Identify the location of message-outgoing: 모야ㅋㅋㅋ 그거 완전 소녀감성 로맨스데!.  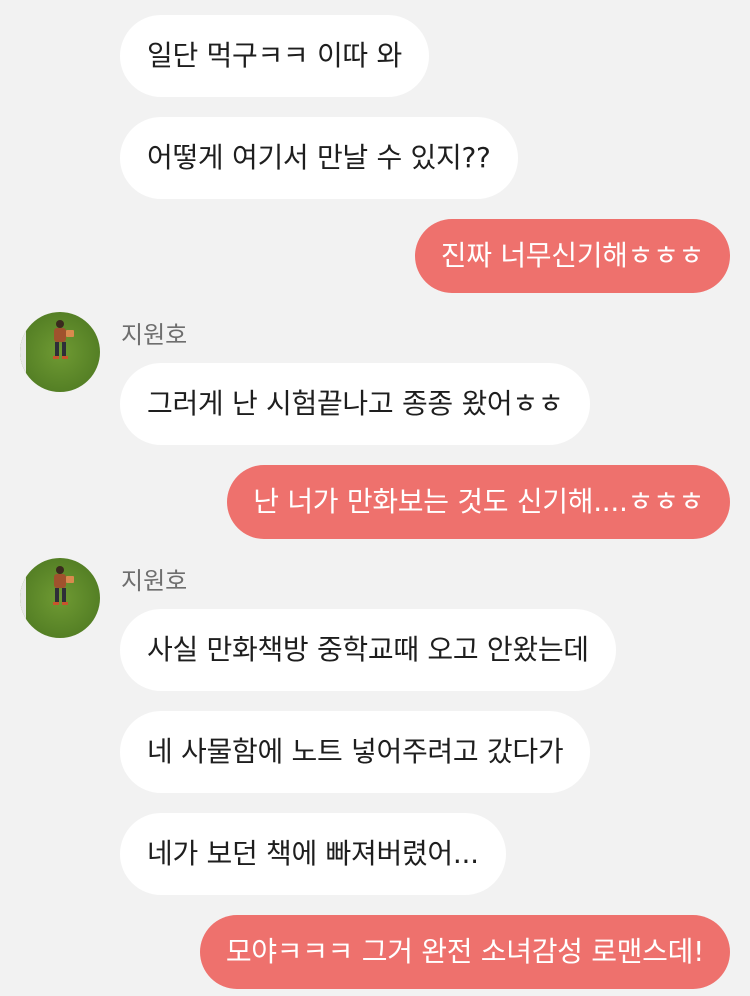
(464, 952).